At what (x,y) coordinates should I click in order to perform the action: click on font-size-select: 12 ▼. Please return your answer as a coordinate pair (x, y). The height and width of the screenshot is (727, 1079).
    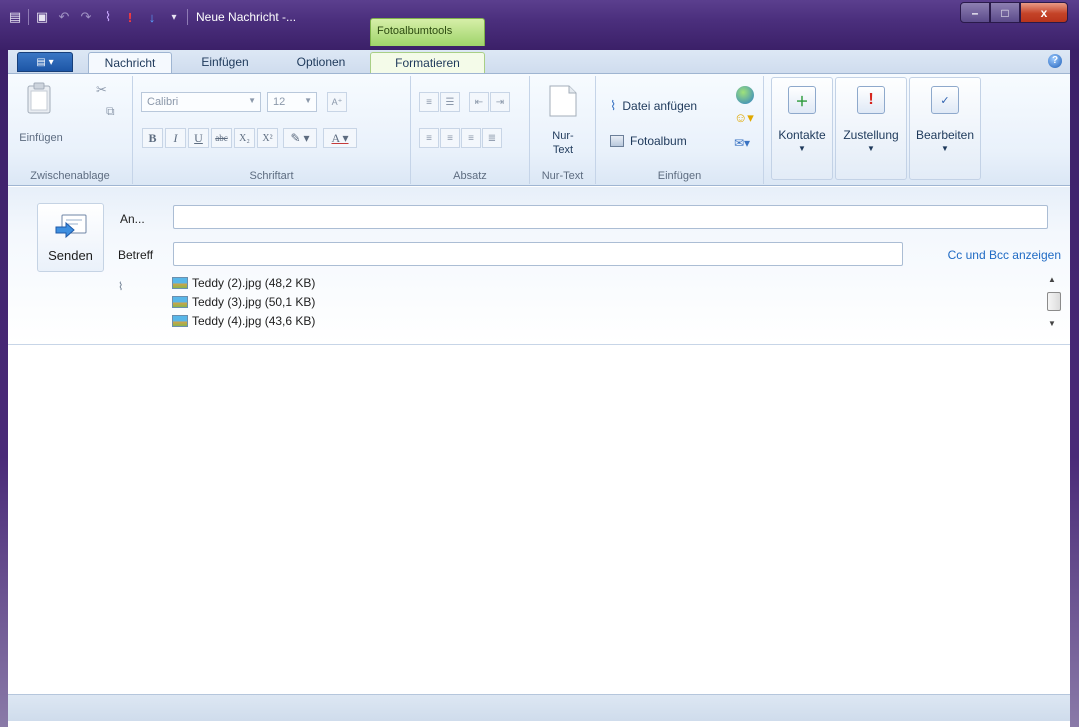
    Looking at the image, I should click on (292, 102).